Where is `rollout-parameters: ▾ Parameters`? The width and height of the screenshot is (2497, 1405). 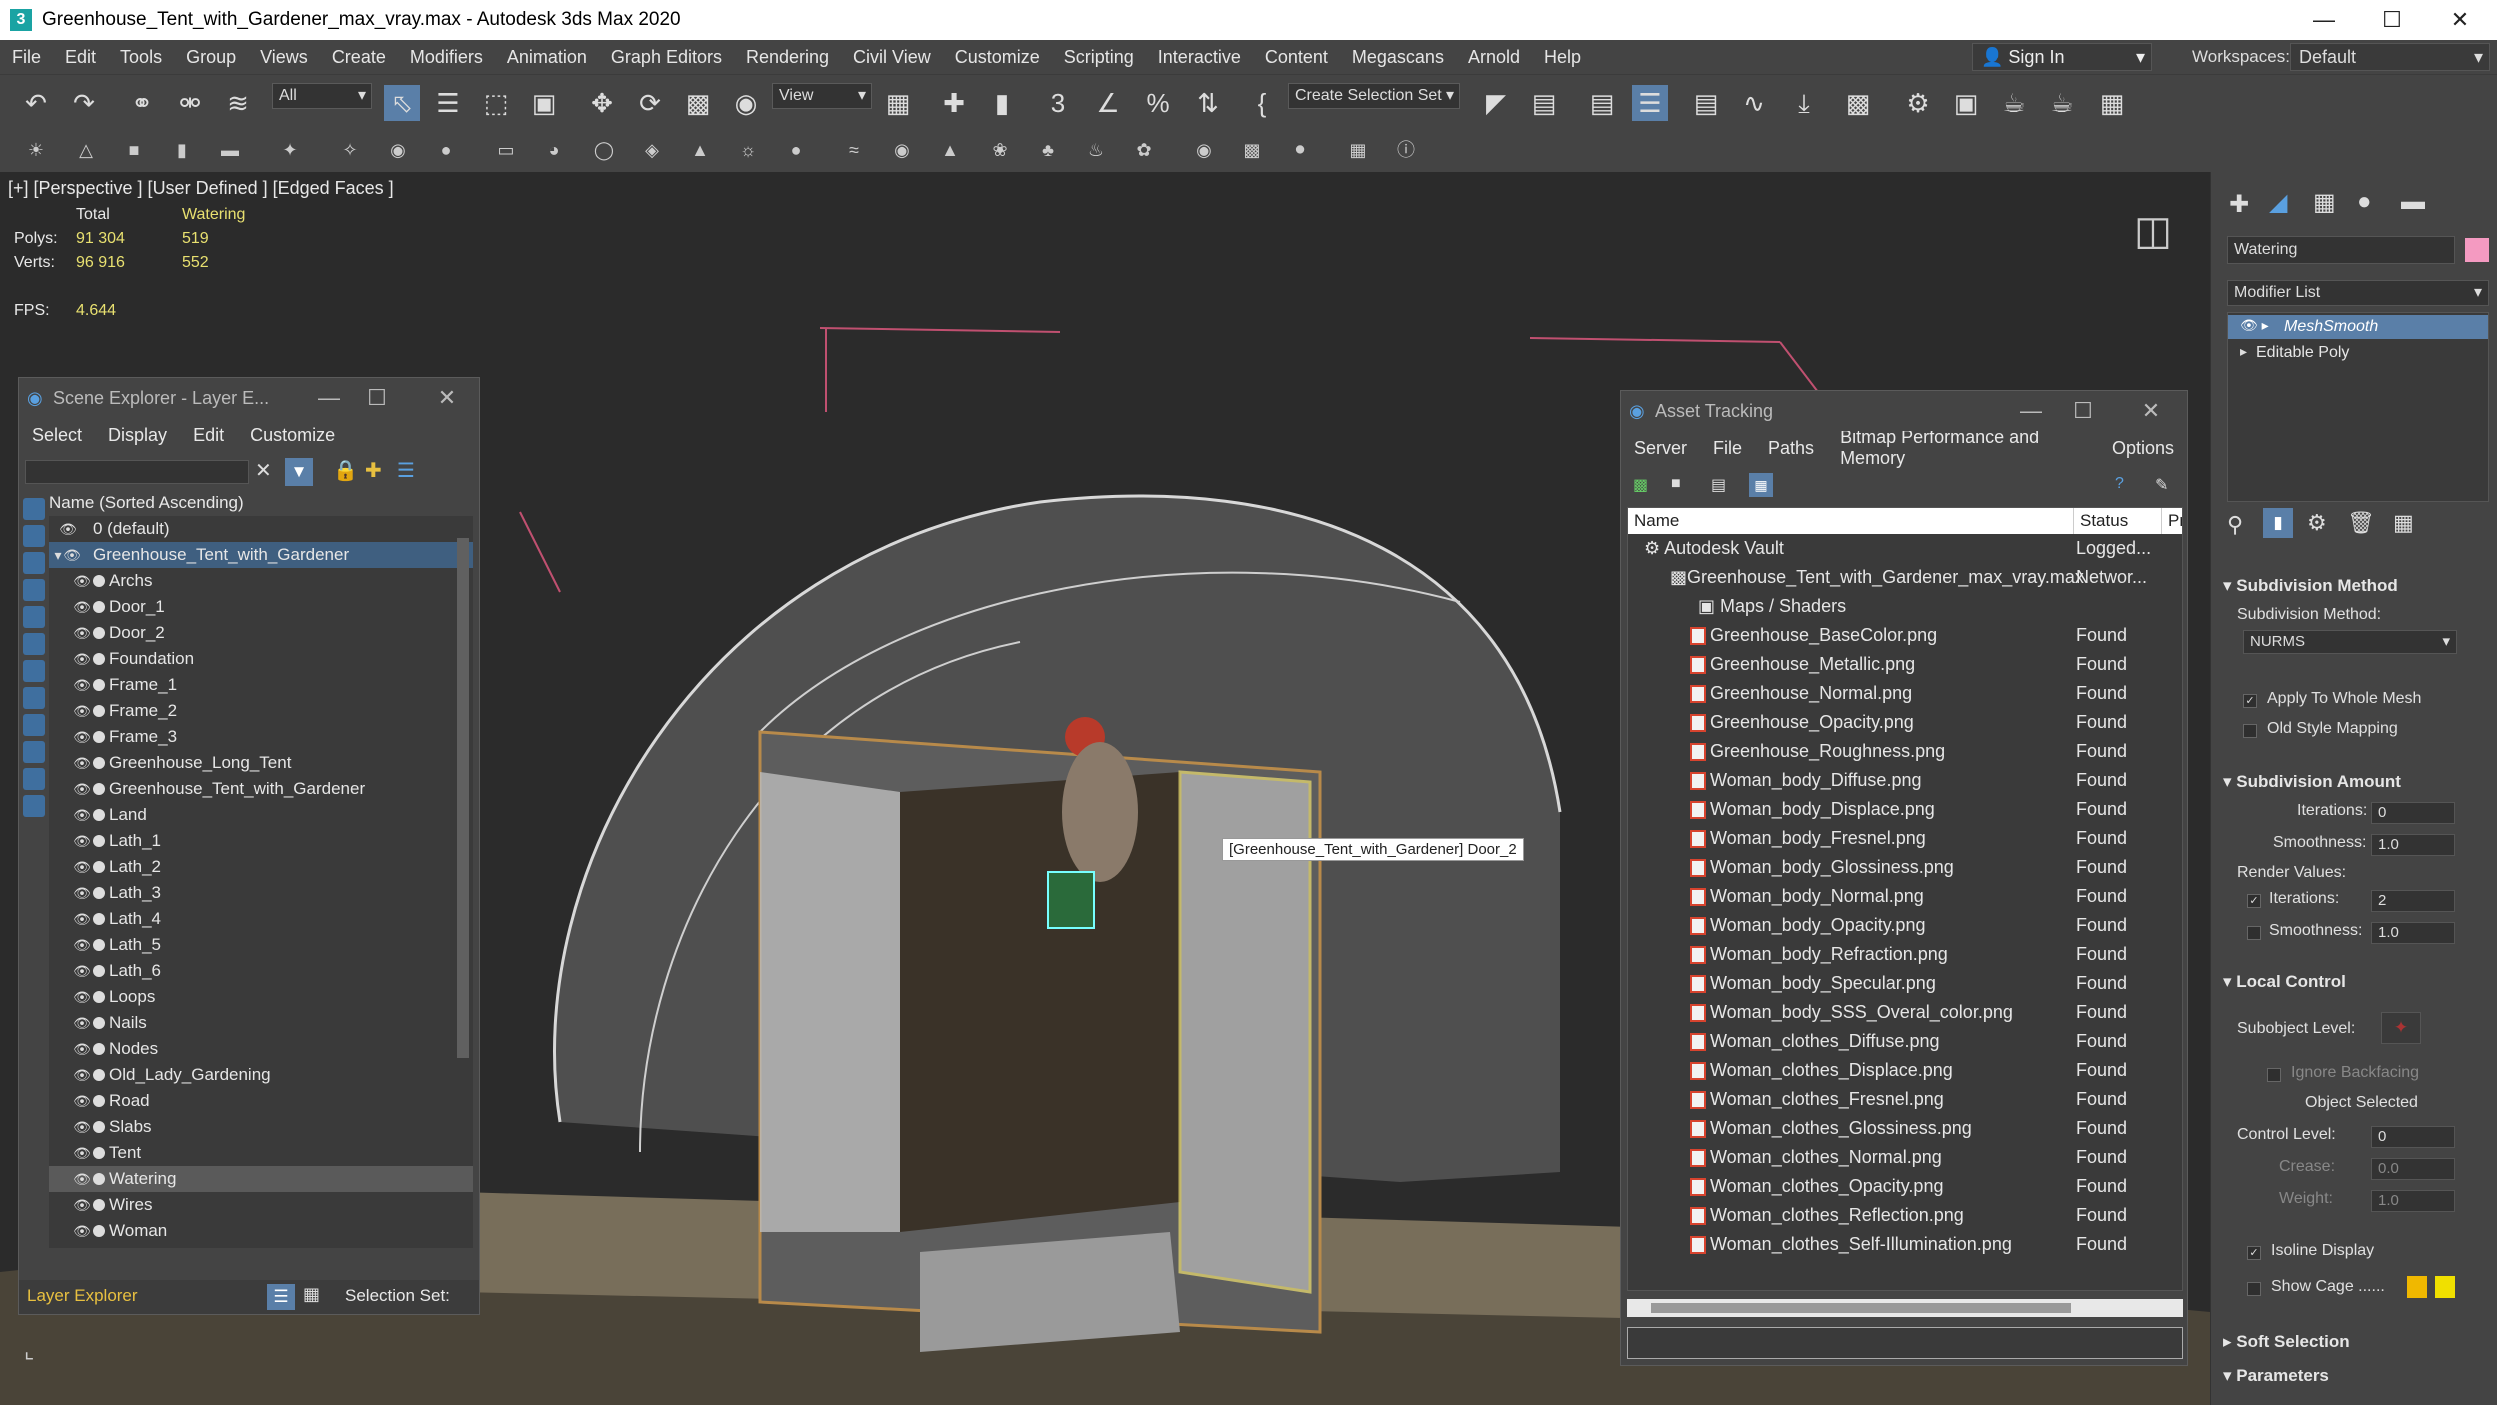
rollout-parameters: ▾ Parameters is located at coordinates (2358, 1376).